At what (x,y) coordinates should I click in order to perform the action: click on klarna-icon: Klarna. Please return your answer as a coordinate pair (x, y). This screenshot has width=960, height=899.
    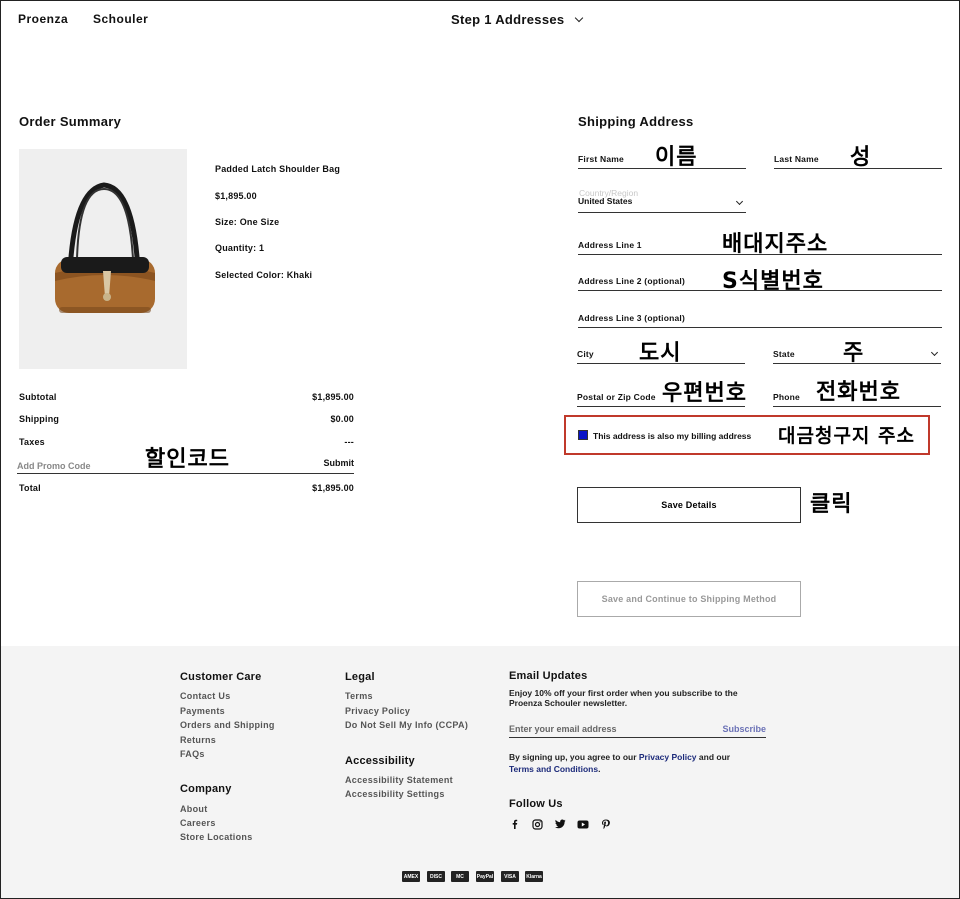
    Looking at the image, I should click on (534, 876).